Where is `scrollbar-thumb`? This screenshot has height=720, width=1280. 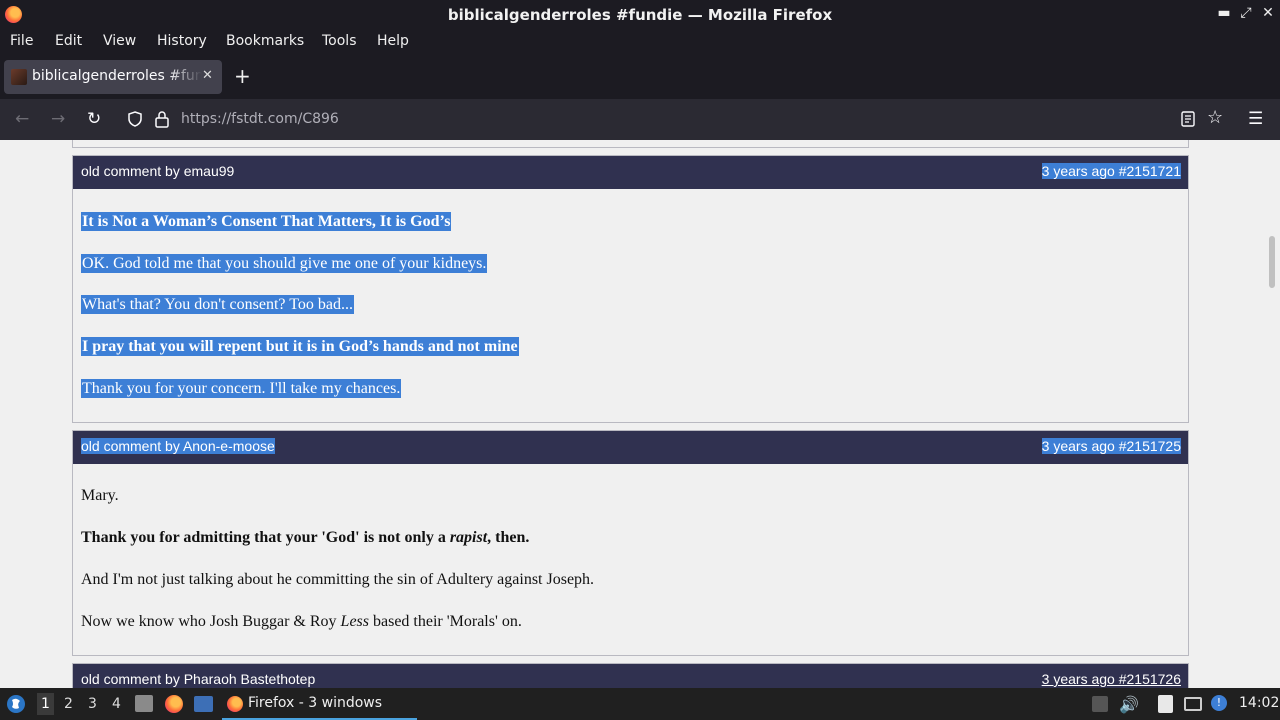 scrollbar-thumb is located at coordinates (1272, 262).